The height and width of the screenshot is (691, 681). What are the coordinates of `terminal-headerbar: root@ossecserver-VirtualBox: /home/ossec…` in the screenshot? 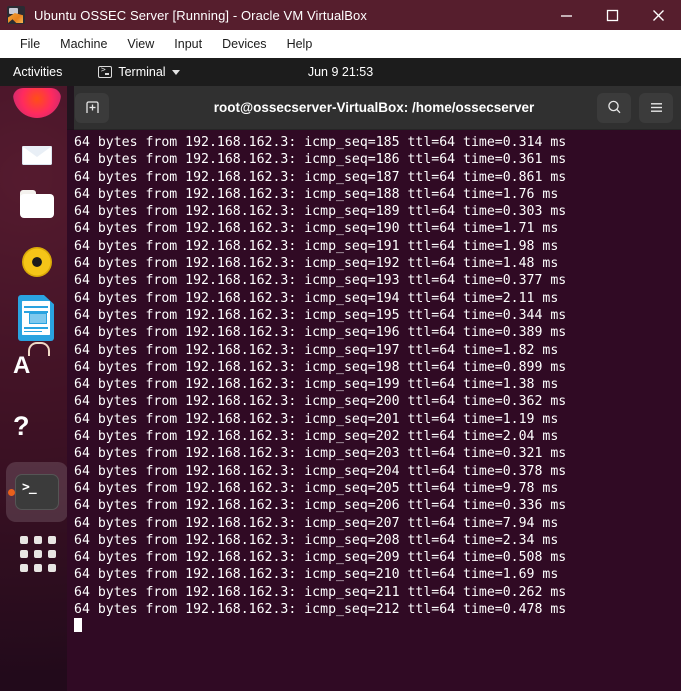 It's located at (374, 108).